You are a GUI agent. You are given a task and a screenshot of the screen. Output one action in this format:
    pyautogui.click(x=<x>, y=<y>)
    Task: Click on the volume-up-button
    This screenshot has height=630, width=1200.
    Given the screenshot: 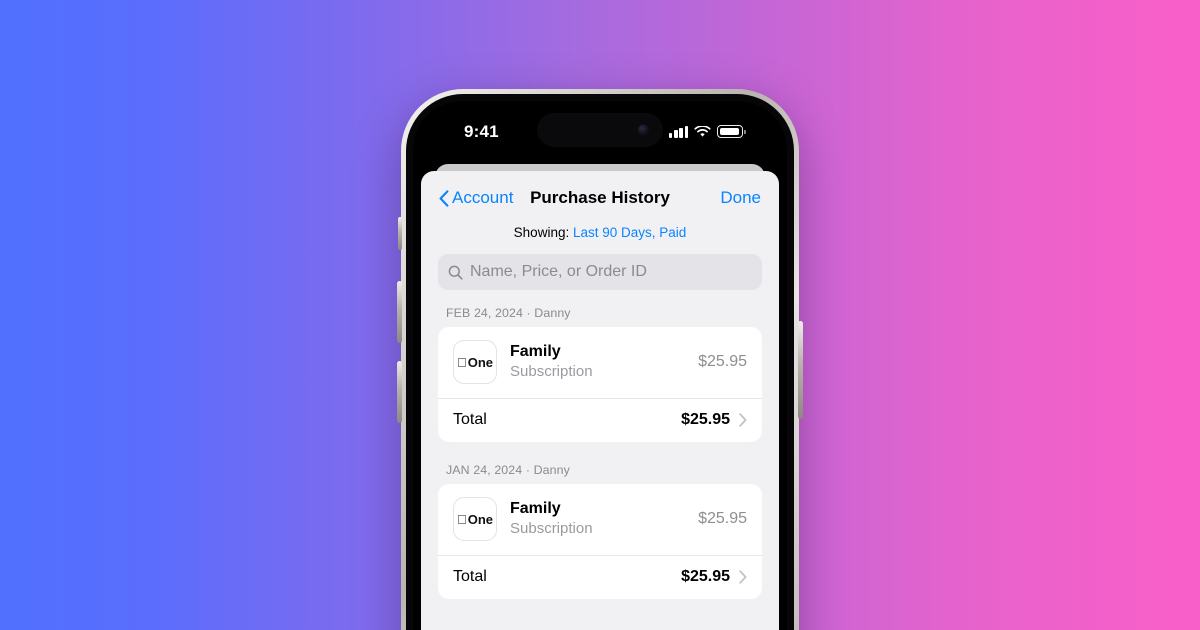 What is the action you would take?
    pyautogui.click(x=399, y=312)
    